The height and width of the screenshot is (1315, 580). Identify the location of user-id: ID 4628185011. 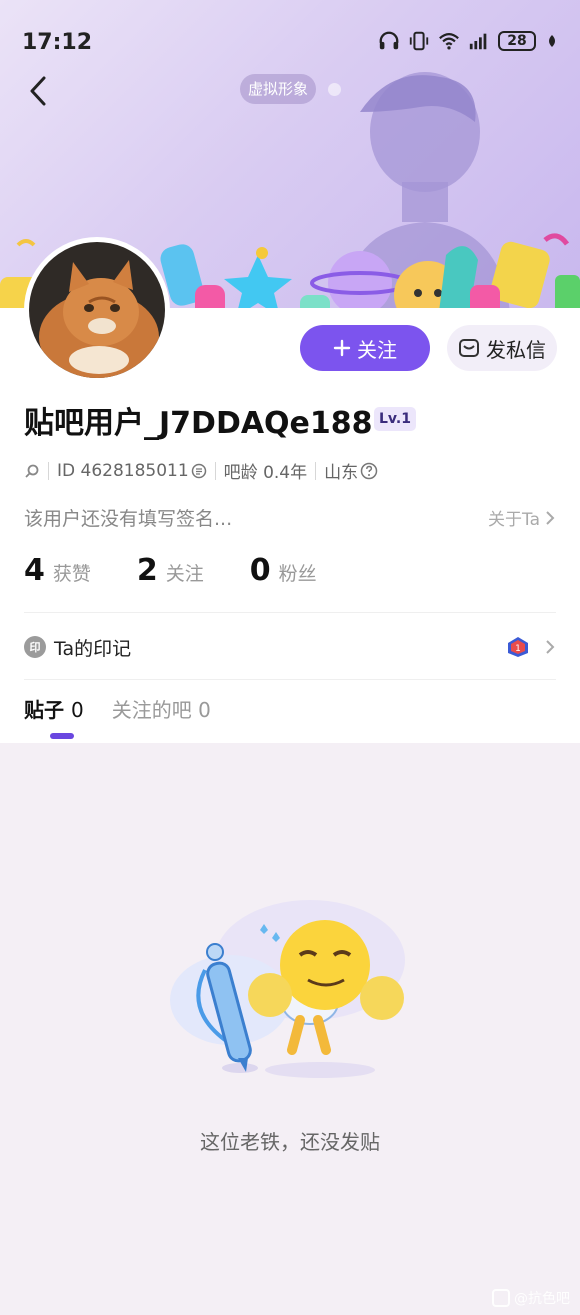
(123, 470).